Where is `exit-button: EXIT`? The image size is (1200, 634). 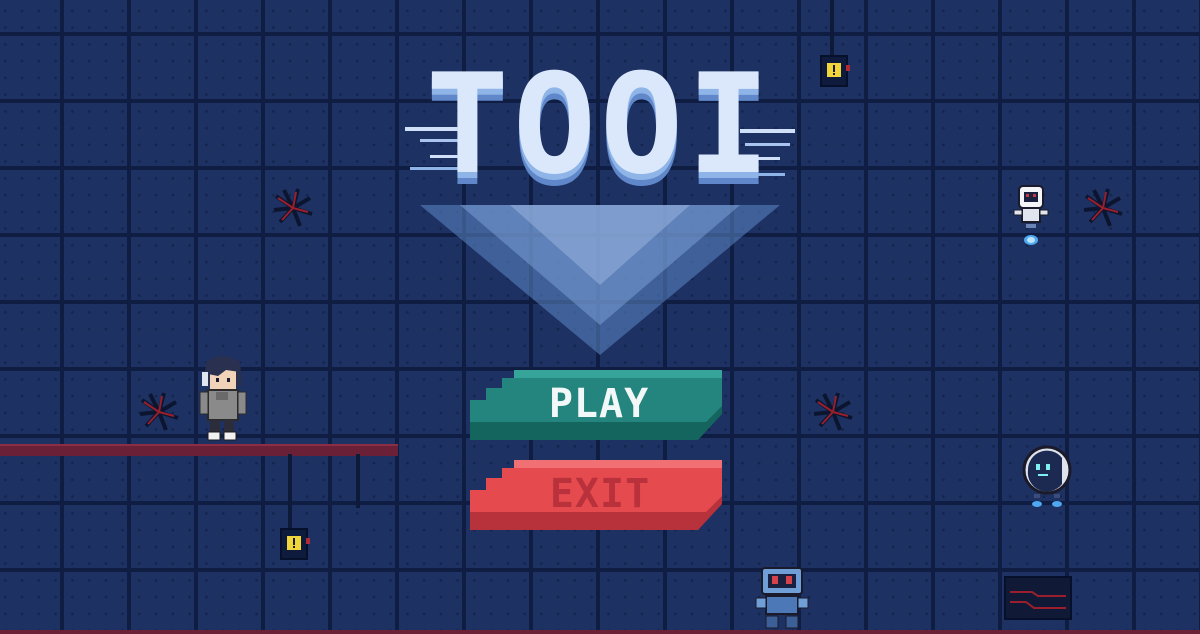 exit-button: EXIT is located at coordinates (596, 497).